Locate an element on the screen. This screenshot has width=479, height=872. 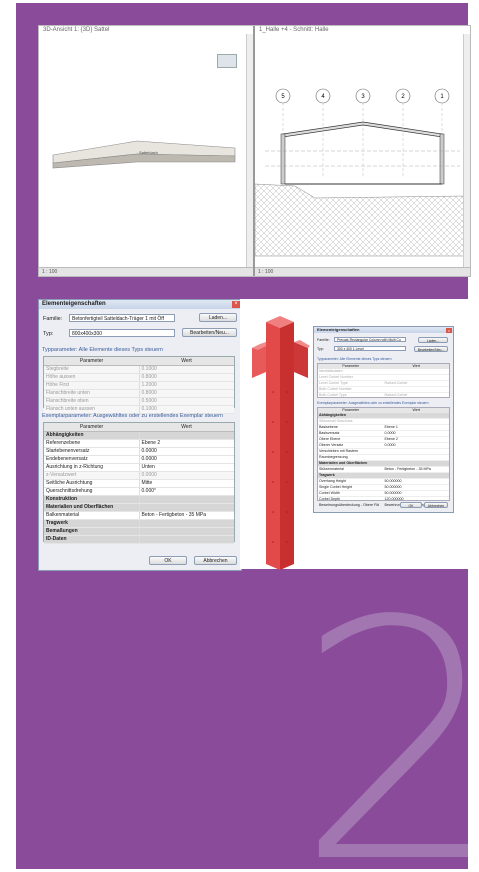
table-row: Höhe First 1.2000 is located at coordinates (139, 386).